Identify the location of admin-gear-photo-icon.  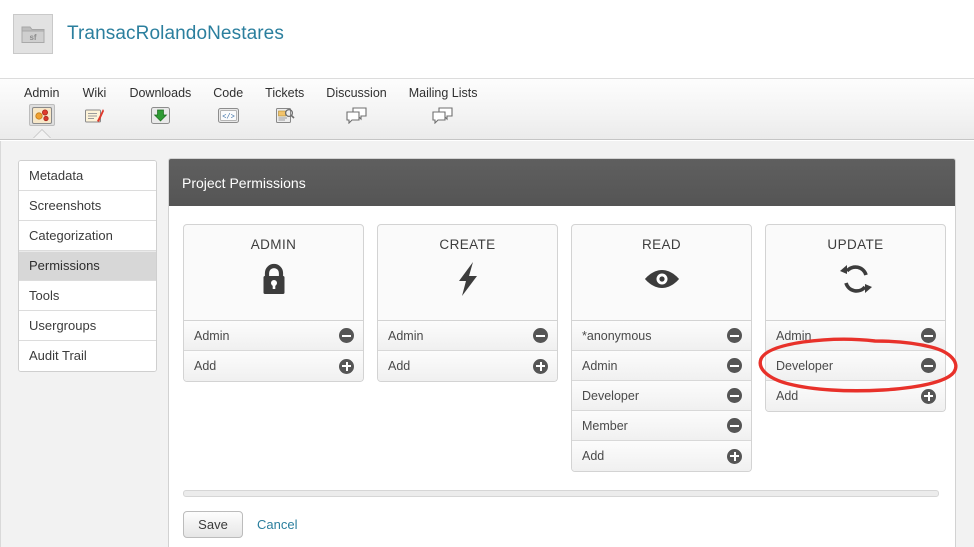
(41, 115).